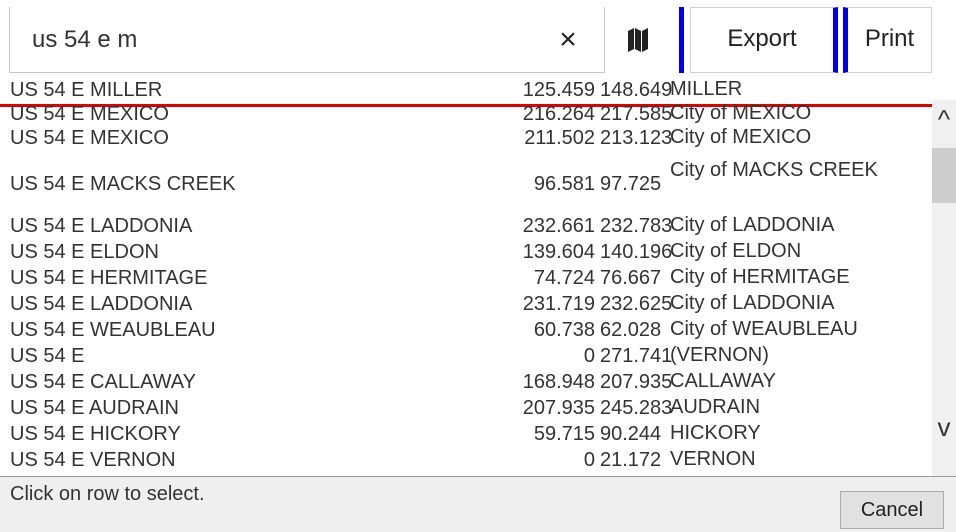  Describe the element at coordinates (636, 90) in the screenshot. I see `to-cell: 148.649` at that location.